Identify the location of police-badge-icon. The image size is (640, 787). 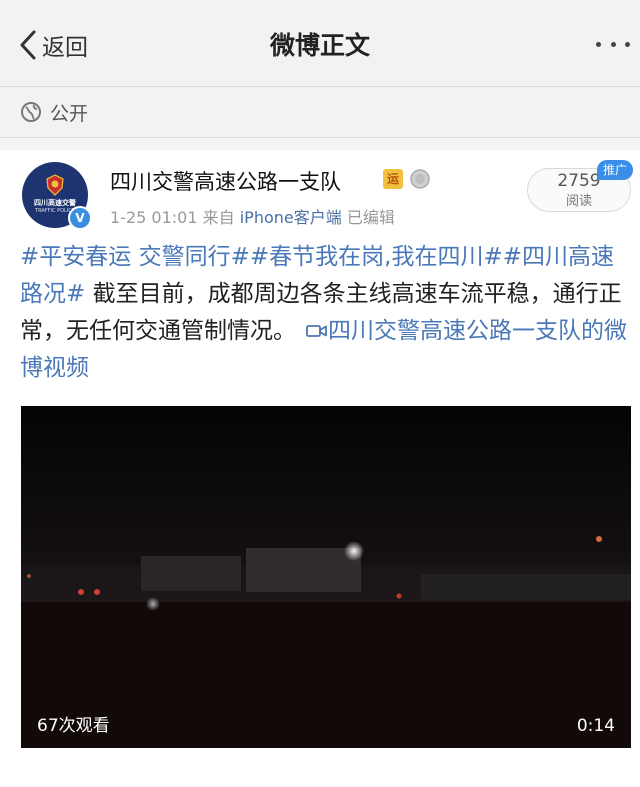
(55, 185).